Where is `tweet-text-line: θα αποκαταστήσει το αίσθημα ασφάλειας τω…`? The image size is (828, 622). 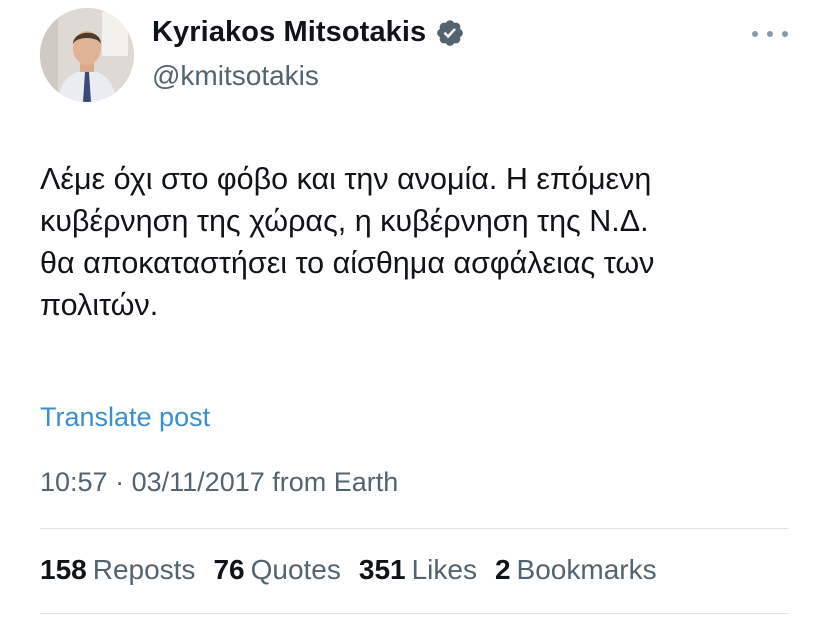
tweet-text-line: θα αποκαταστήσει το αίσθημα ασφάλειας τω… is located at coordinates (347, 263).